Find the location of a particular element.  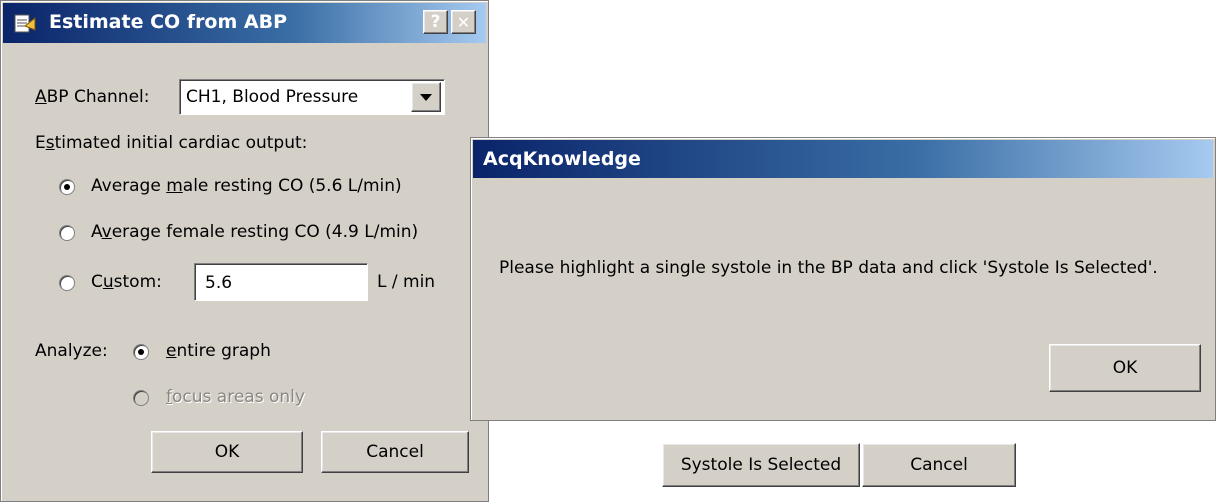

radio-entire-graph-label: entire graph is located at coordinates (218, 351).